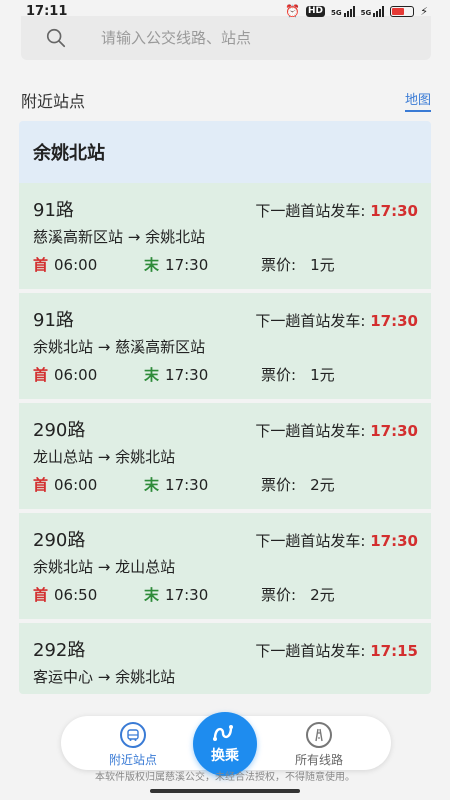 The height and width of the screenshot is (800, 450). I want to click on bottom-nav: 附近站点 换乘 所有线路, so click(226, 744).